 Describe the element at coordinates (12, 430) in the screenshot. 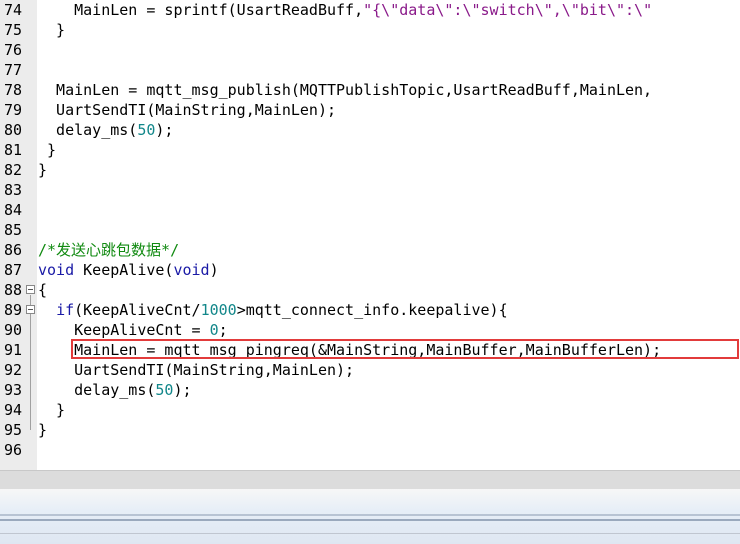

I see `line-number: 95` at that location.